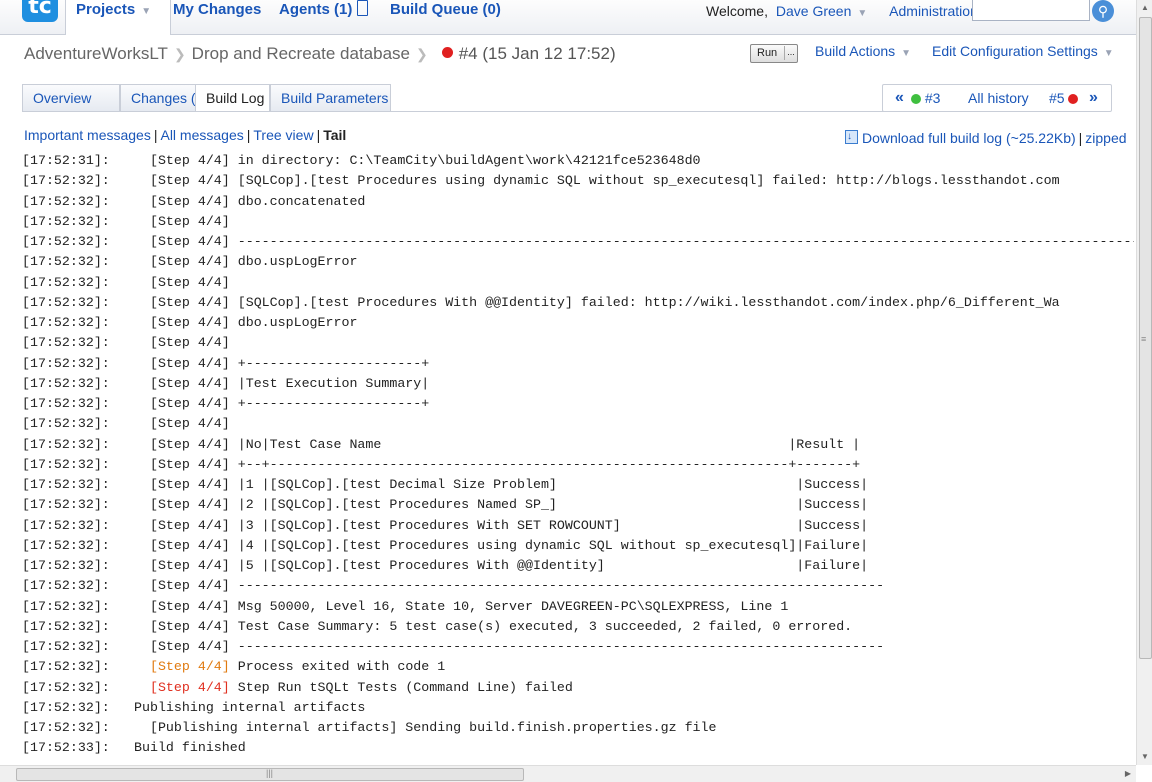 The image size is (1152, 782). Describe the element at coordinates (105, 9) in the screenshot. I see `nav-tab-projects-label: Projects` at that location.